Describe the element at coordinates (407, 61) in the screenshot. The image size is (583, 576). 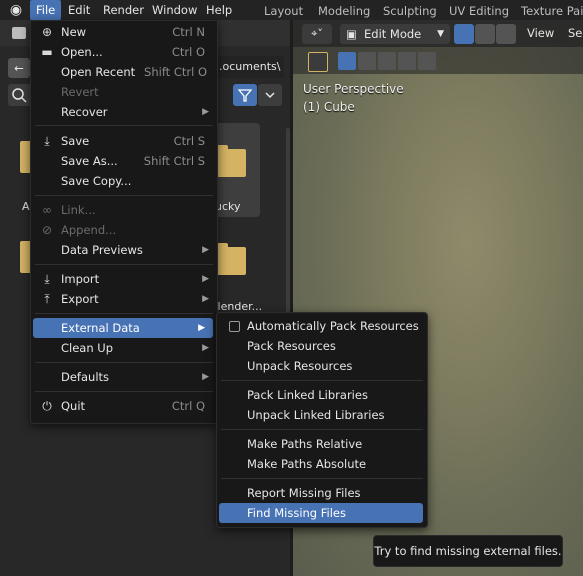
I see `select-invert-icon` at that location.